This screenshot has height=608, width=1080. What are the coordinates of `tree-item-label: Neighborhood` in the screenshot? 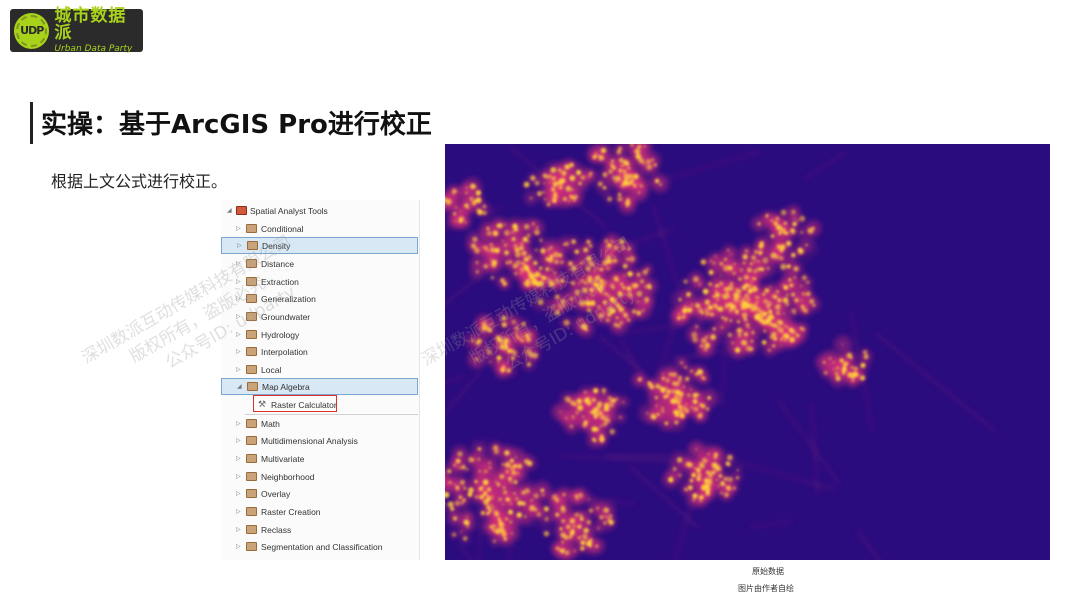 It's located at (288, 476).